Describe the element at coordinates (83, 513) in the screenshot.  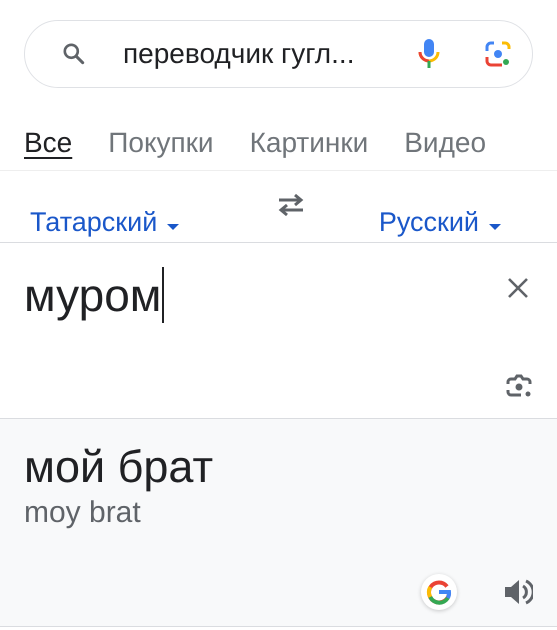
I see `transliteration-text: moy brat` at that location.